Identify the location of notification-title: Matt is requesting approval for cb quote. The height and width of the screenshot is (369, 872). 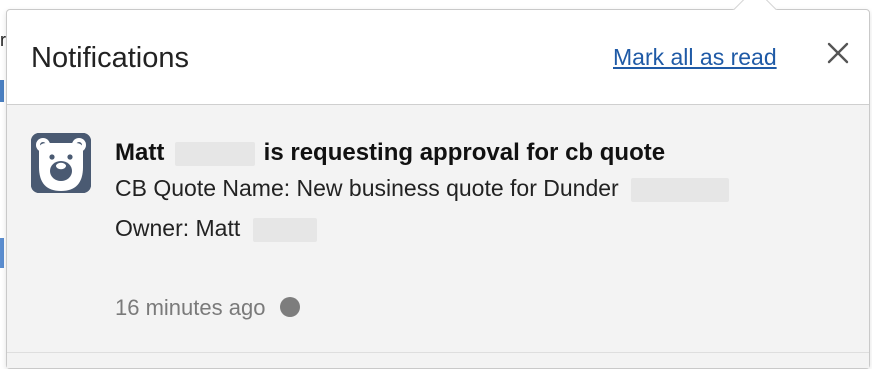
(482, 156).